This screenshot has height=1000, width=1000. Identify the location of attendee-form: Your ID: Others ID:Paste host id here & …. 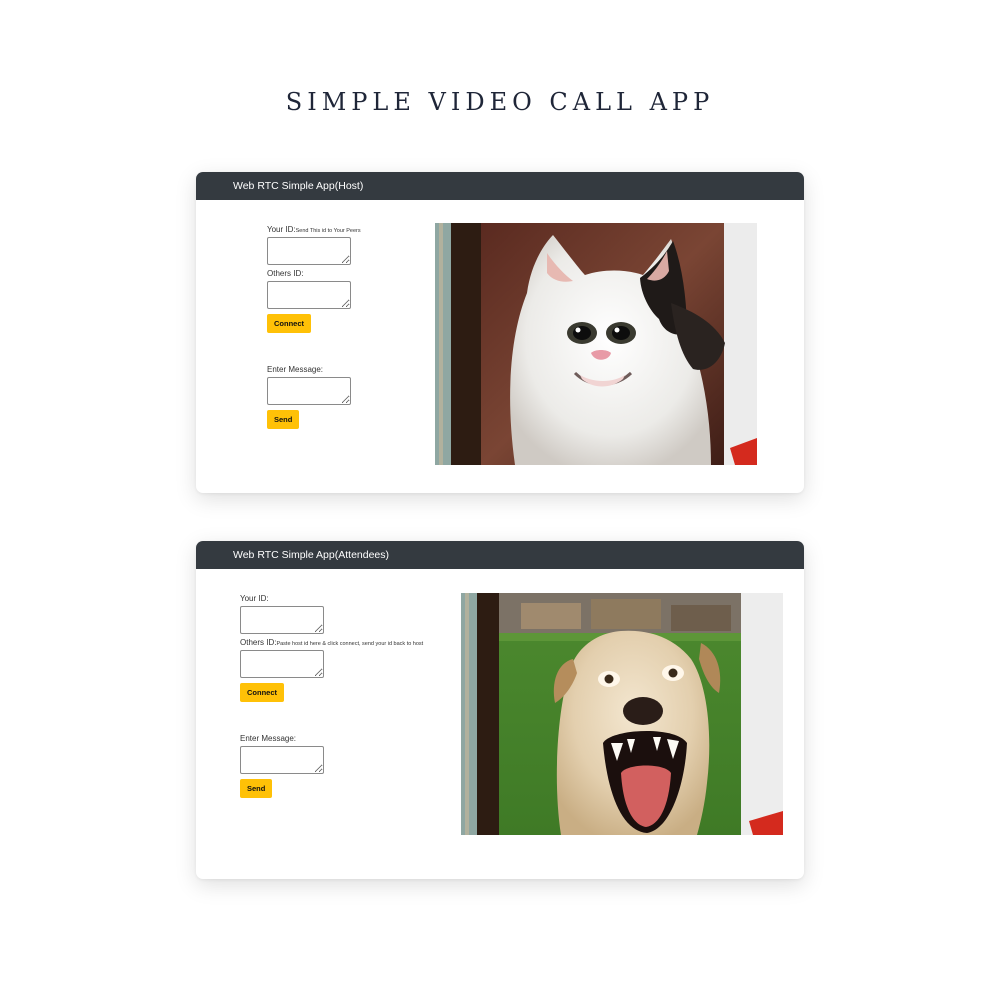
(331, 696).